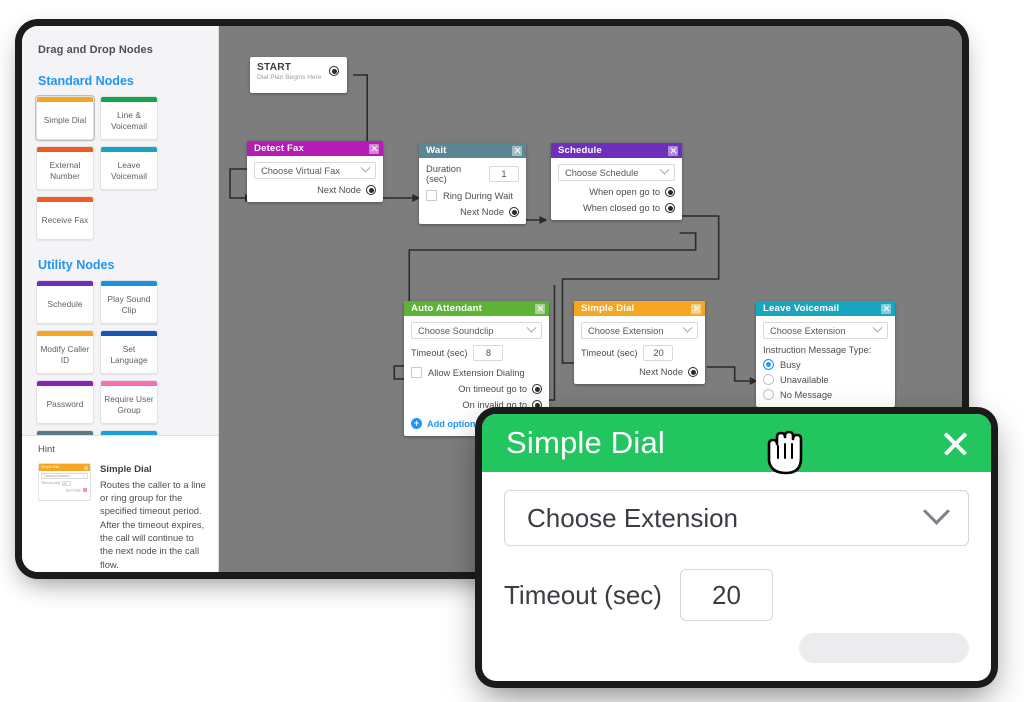  I want to click on select-value: Choose Extension, so click(633, 517).